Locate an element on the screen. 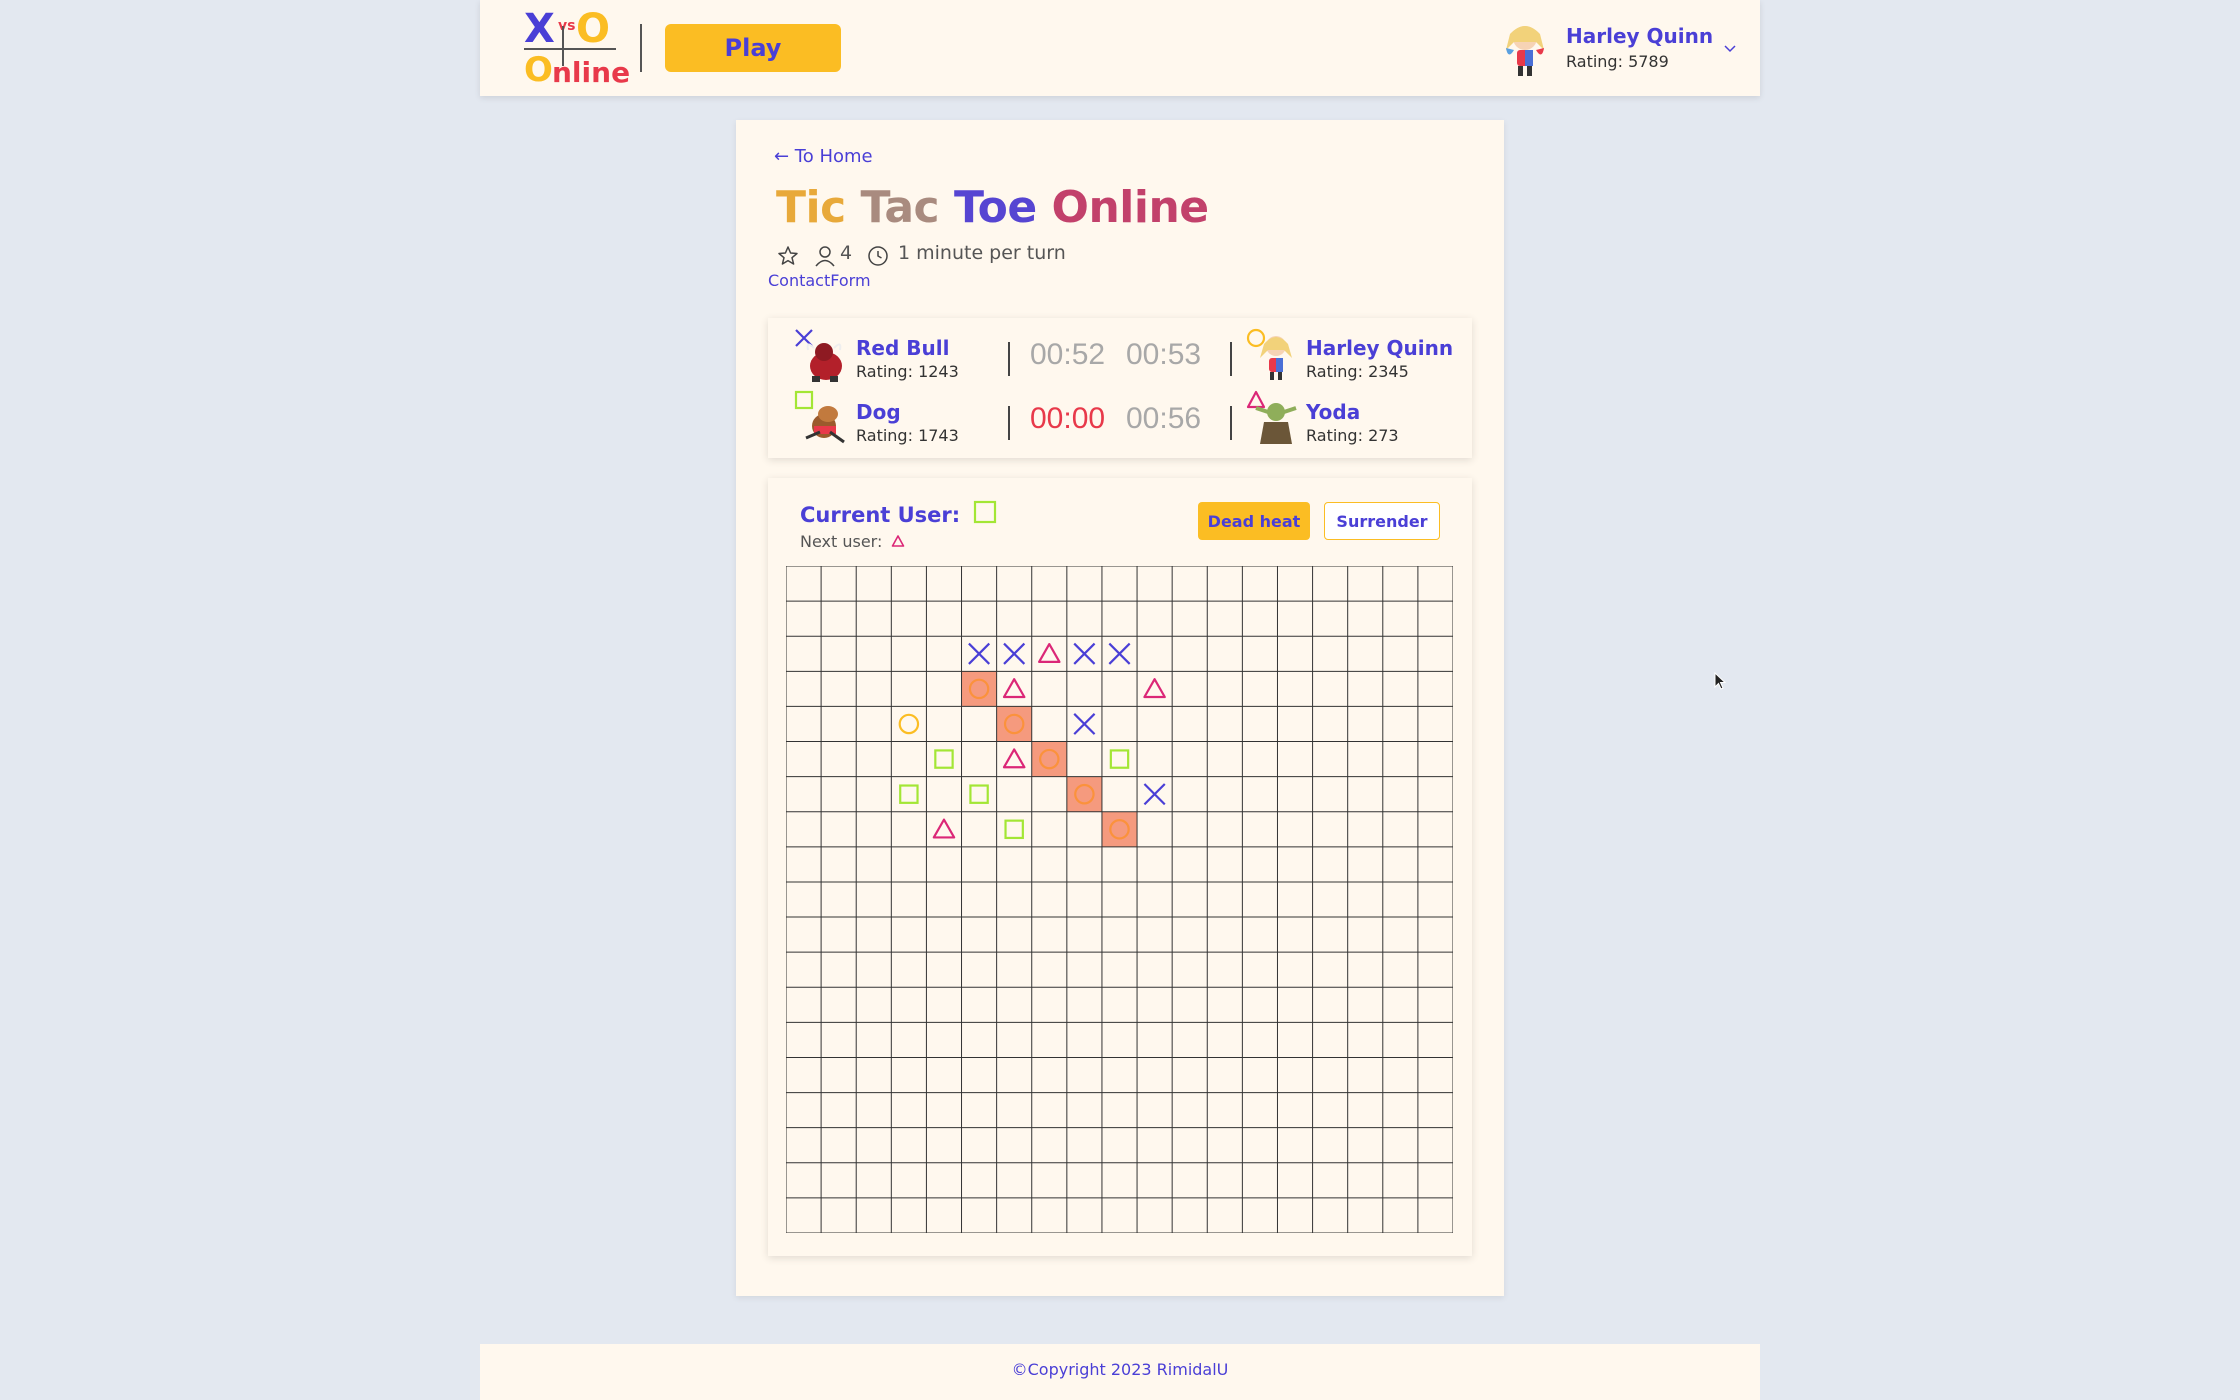  star-icon is located at coordinates (788, 256).